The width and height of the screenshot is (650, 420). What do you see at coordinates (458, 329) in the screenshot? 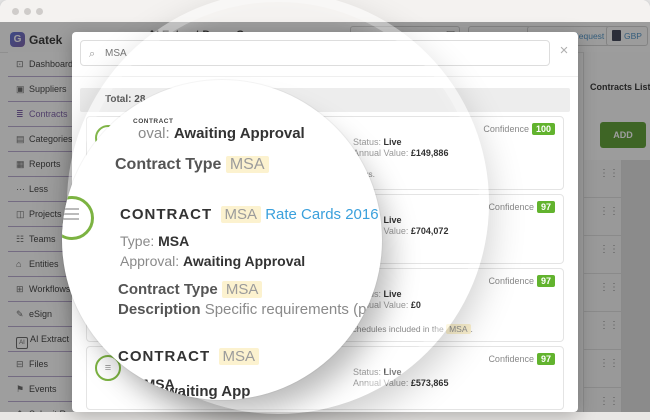
I see `highlighted-match: MSA` at bounding box center [458, 329].